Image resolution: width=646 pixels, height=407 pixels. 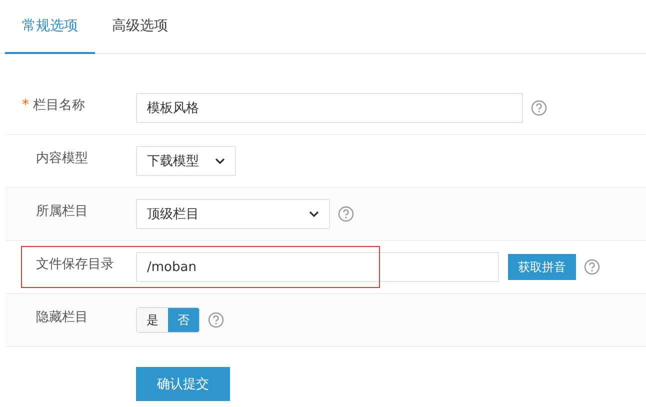 What do you see at coordinates (329, 108) in the screenshot?
I see `text-field: 模板风格` at bounding box center [329, 108].